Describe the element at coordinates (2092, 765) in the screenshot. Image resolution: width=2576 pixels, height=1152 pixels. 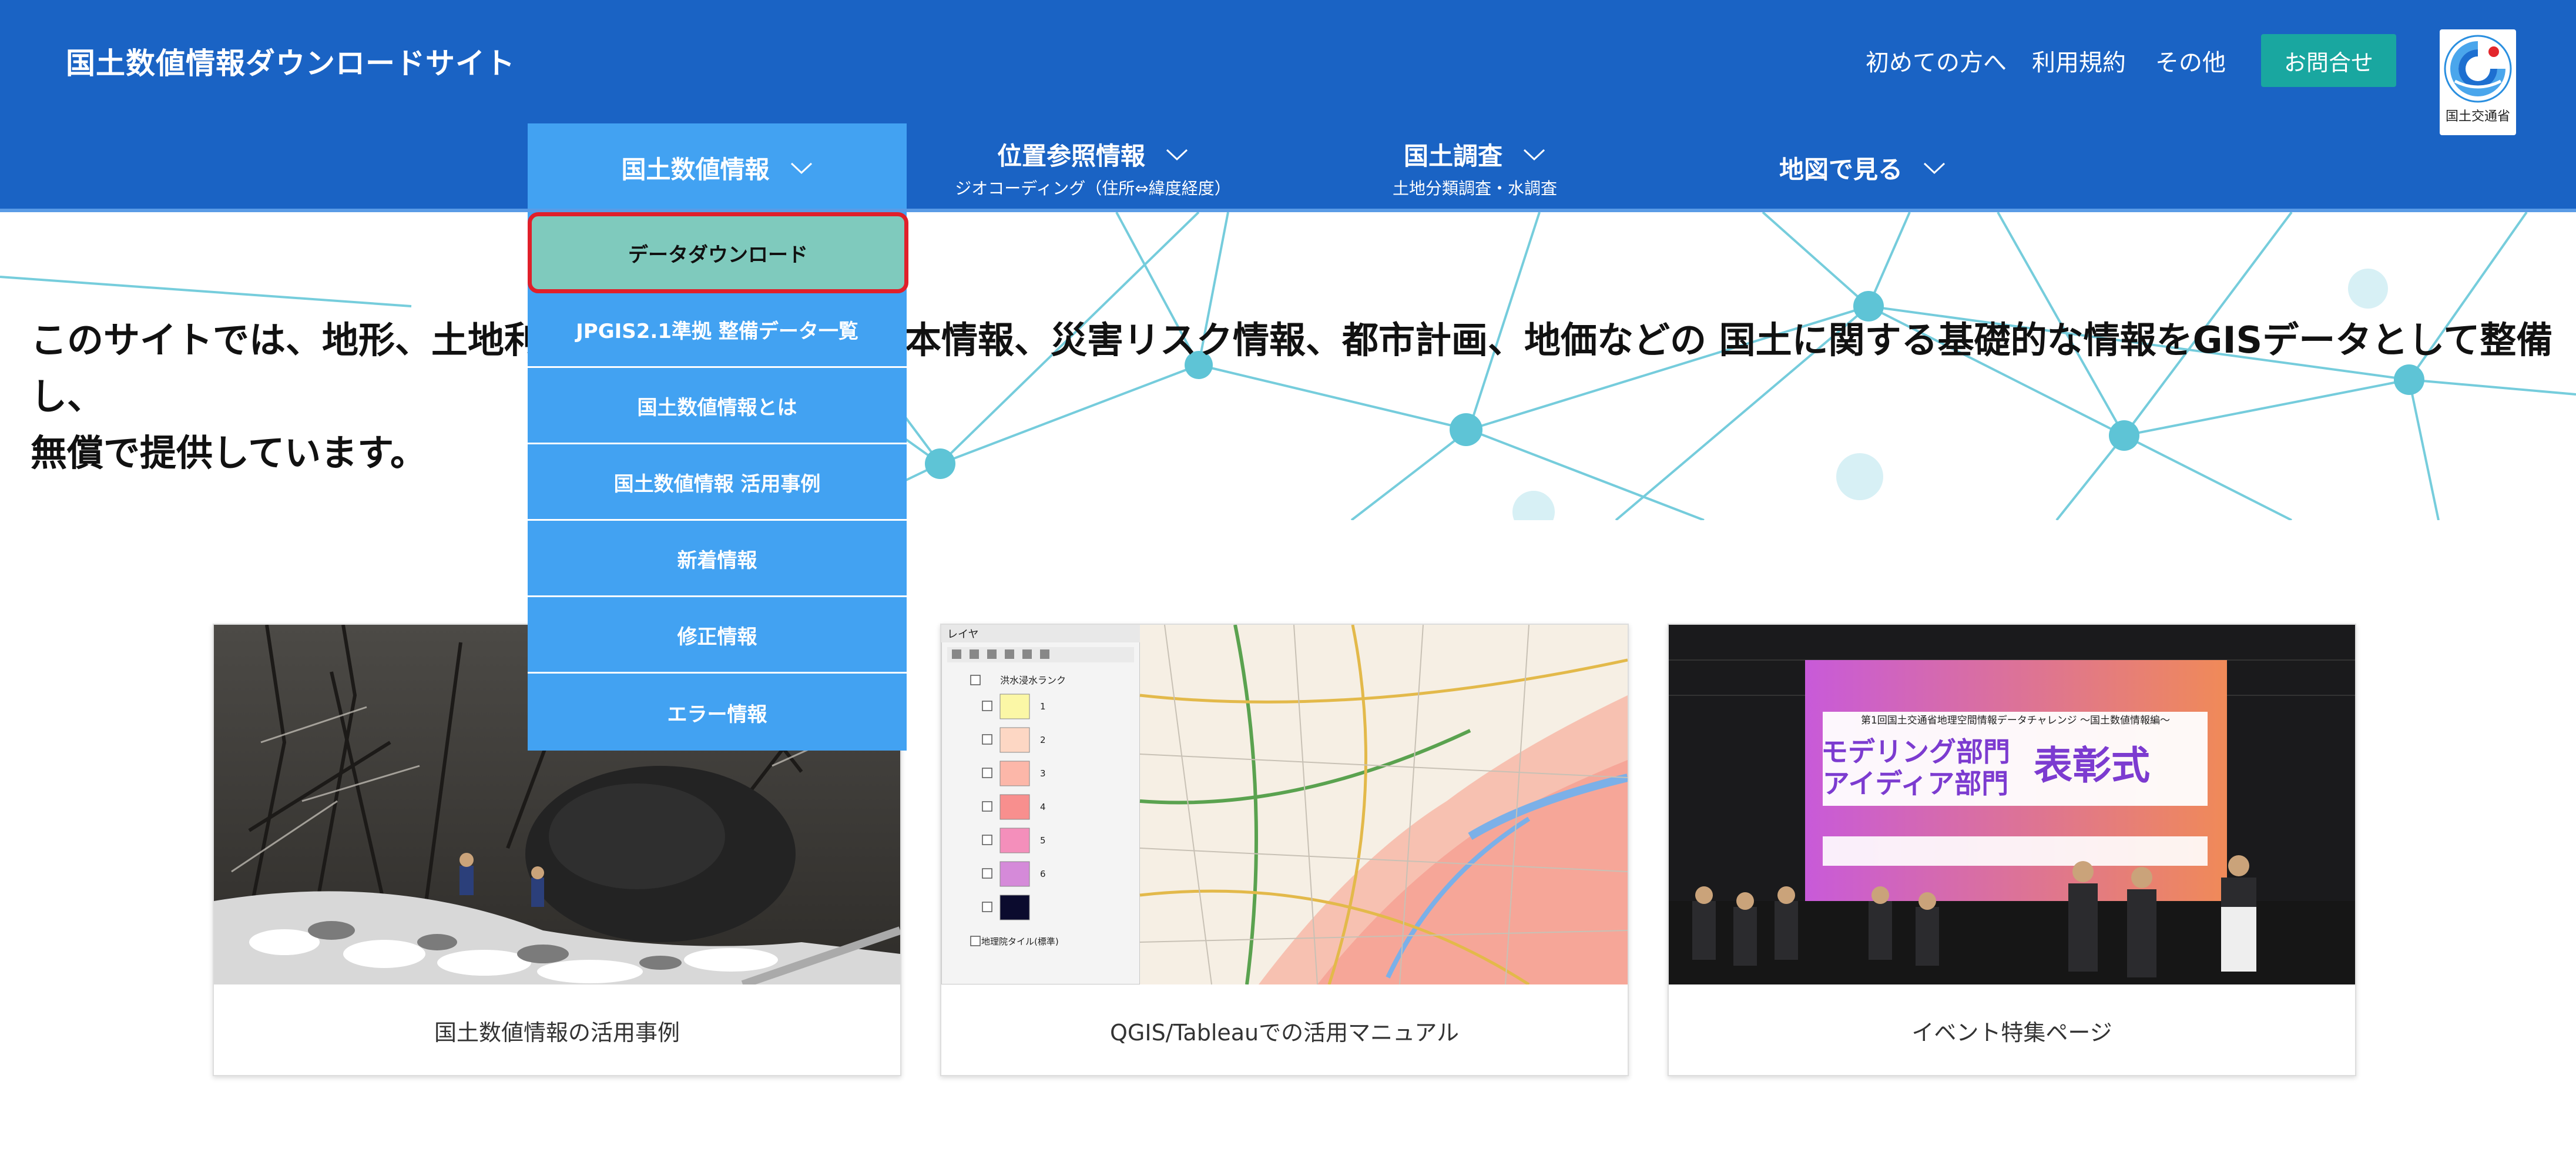
I see `banner-main-3: 表彰式` at that location.